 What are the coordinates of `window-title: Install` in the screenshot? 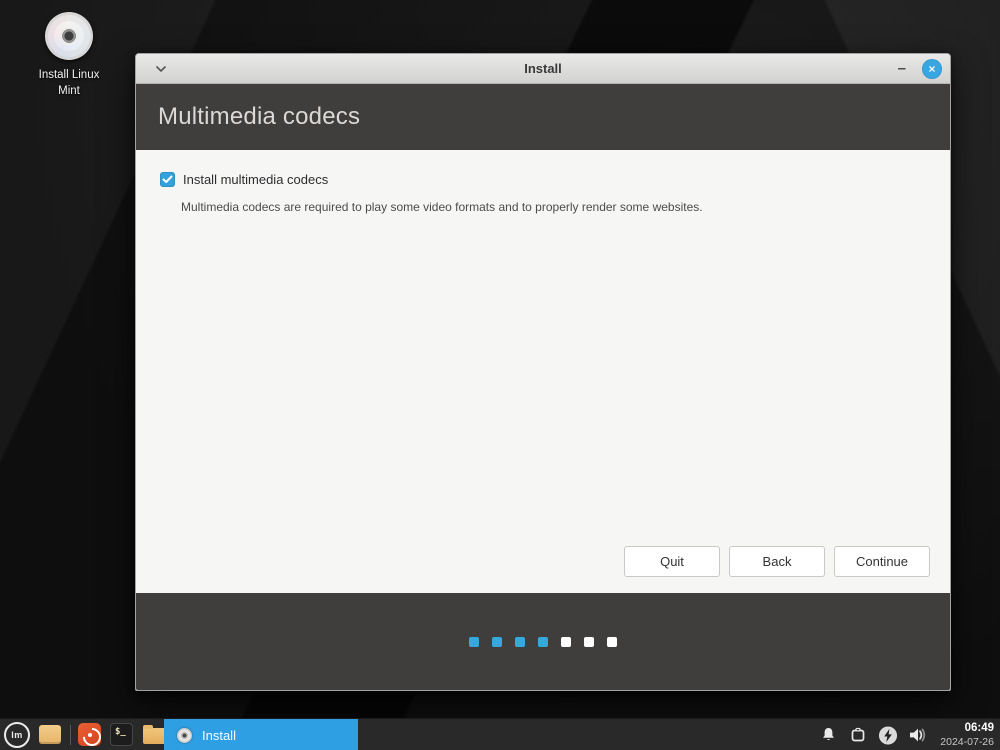 It's located at (543, 68).